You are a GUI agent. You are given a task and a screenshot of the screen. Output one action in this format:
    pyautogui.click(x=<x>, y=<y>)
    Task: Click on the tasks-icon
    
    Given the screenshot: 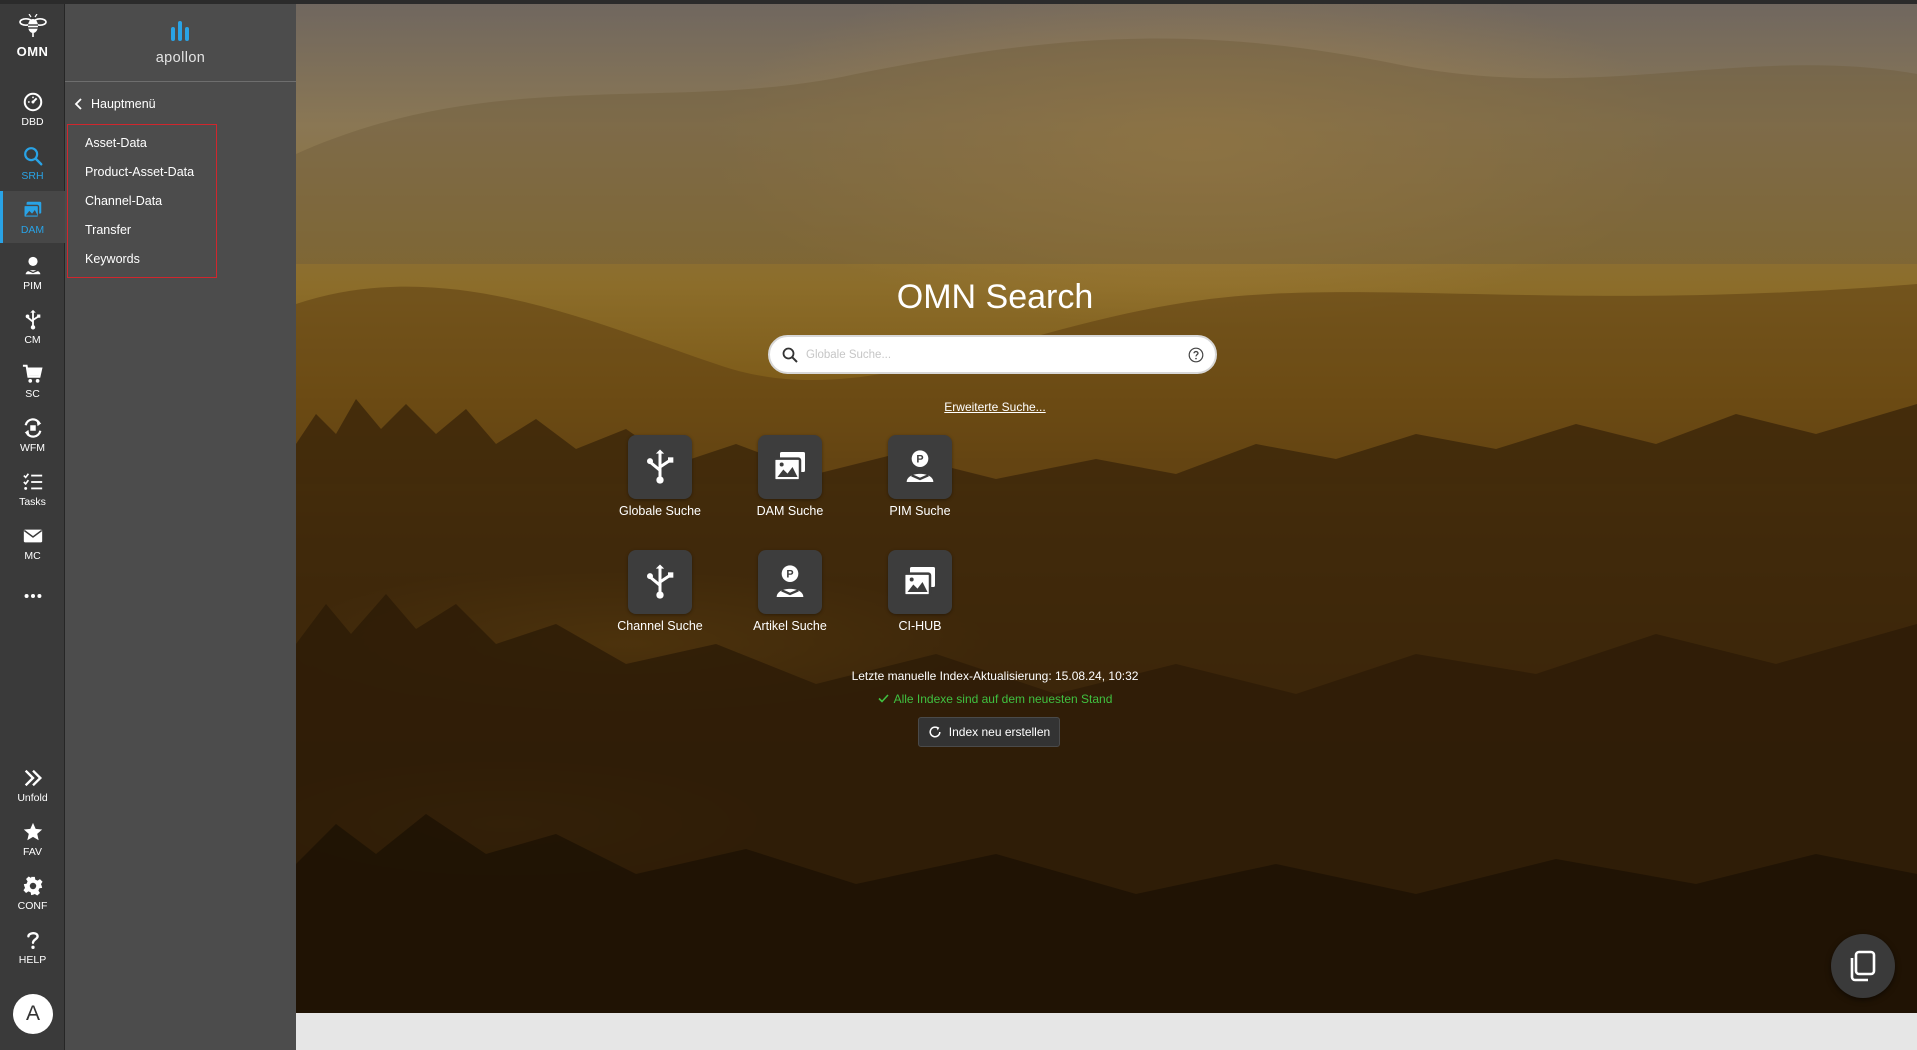 What is the action you would take?
    pyautogui.click(x=32, y=481)
    